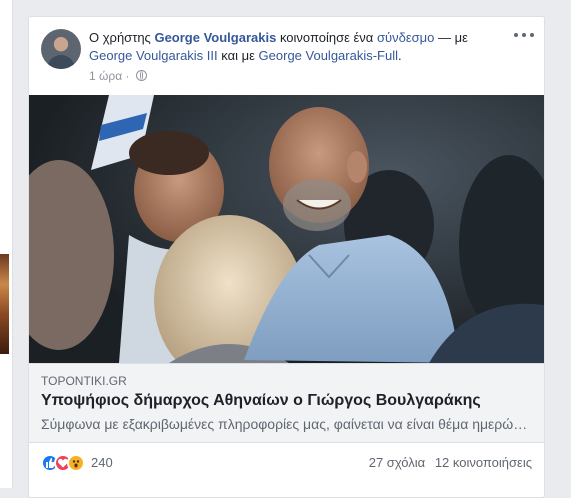 This screenshot has width=571, height=498. What do you see at coordinates (326, 37) in the screenshot?
I see `header-action: κοινοποίησε ένα` at bounding box center [326, 37].